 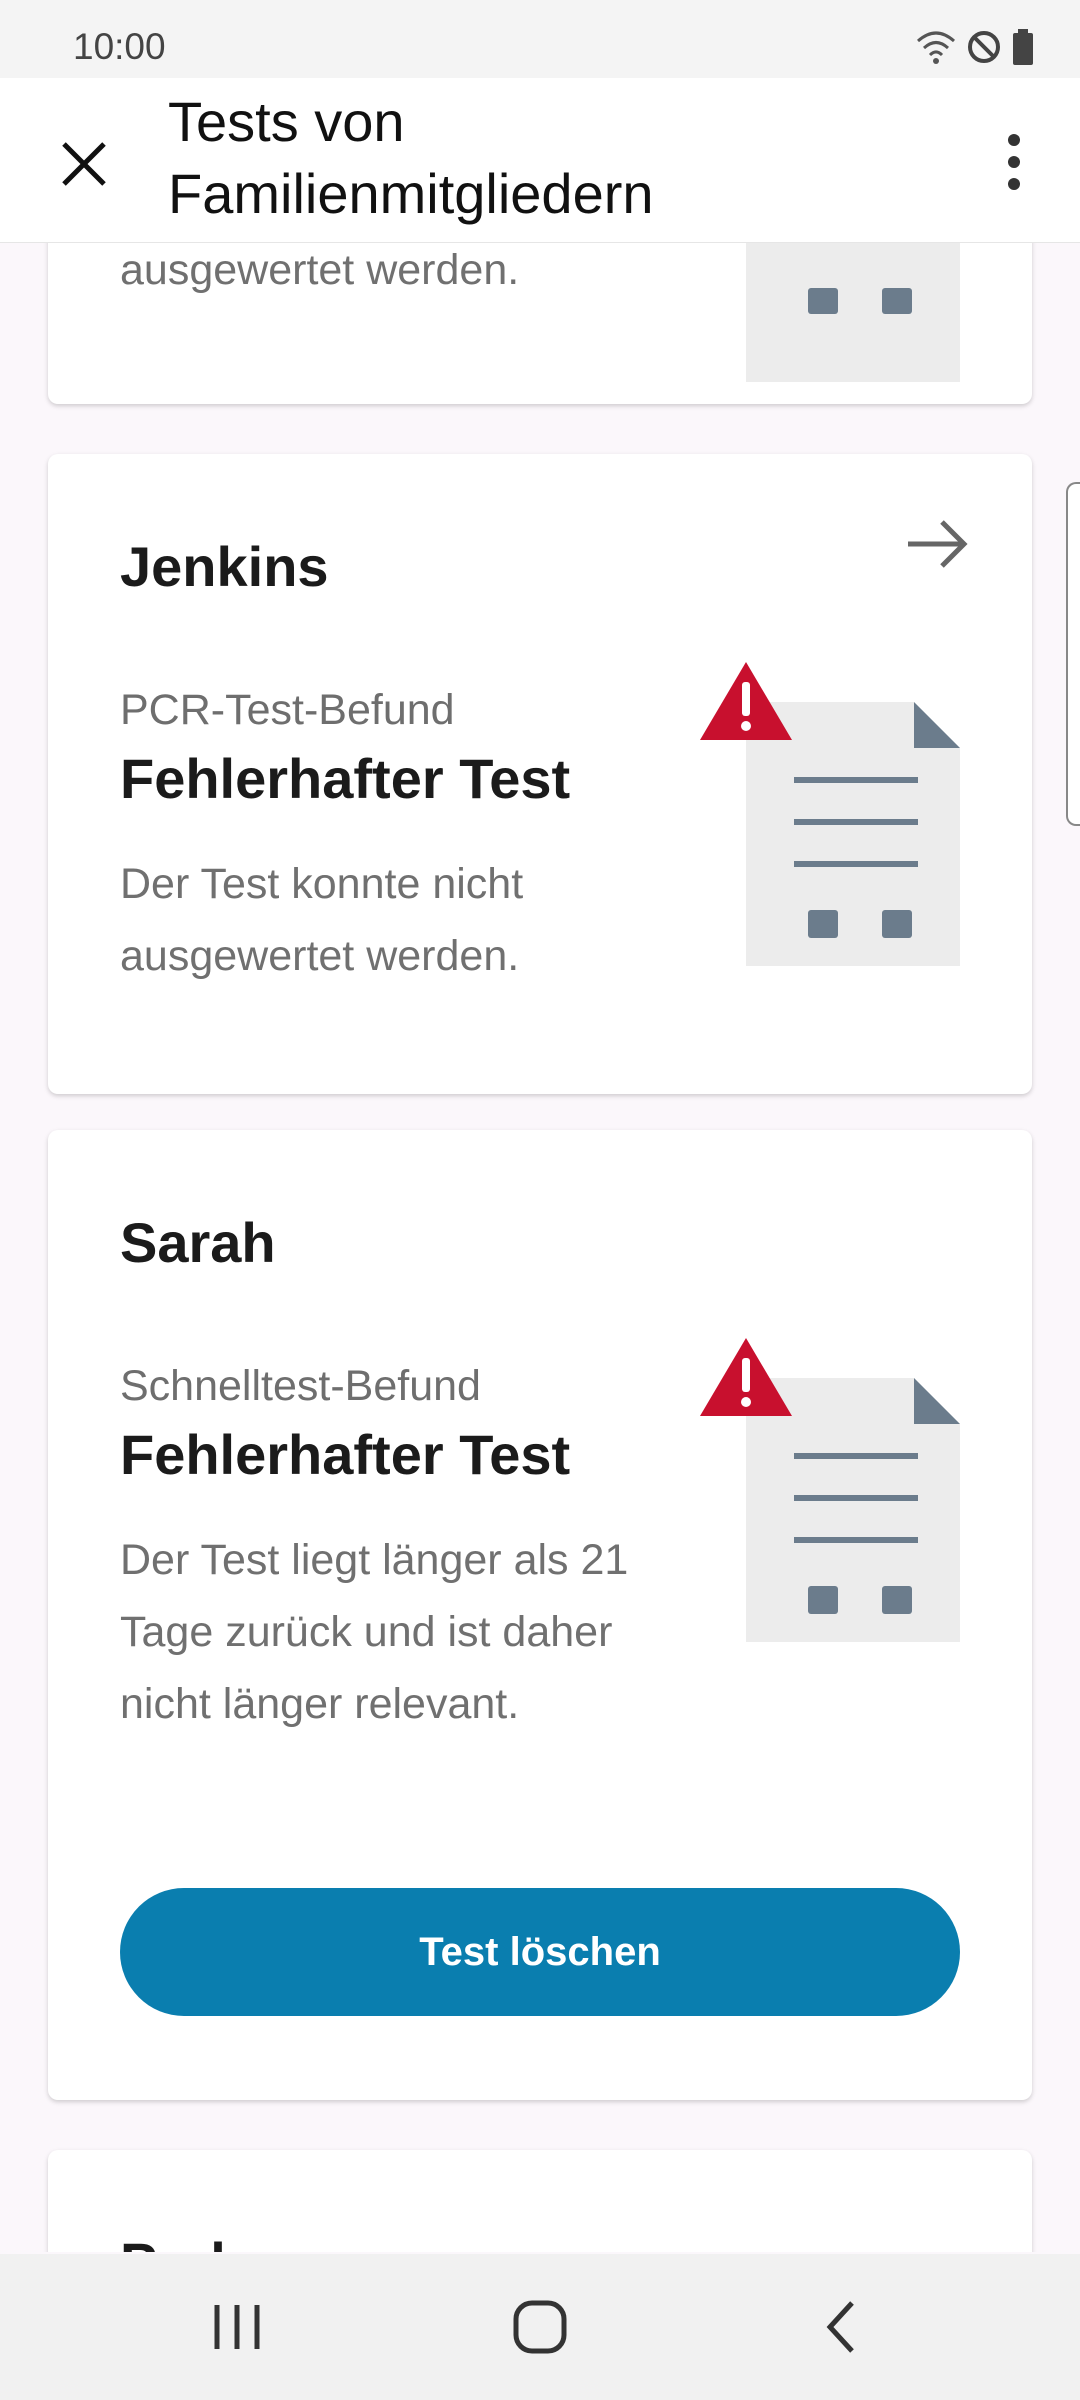 What do you see at coordinates (936, 47) in the screenshot?
I see `wifi-icon` at bounding box center [936, 47].